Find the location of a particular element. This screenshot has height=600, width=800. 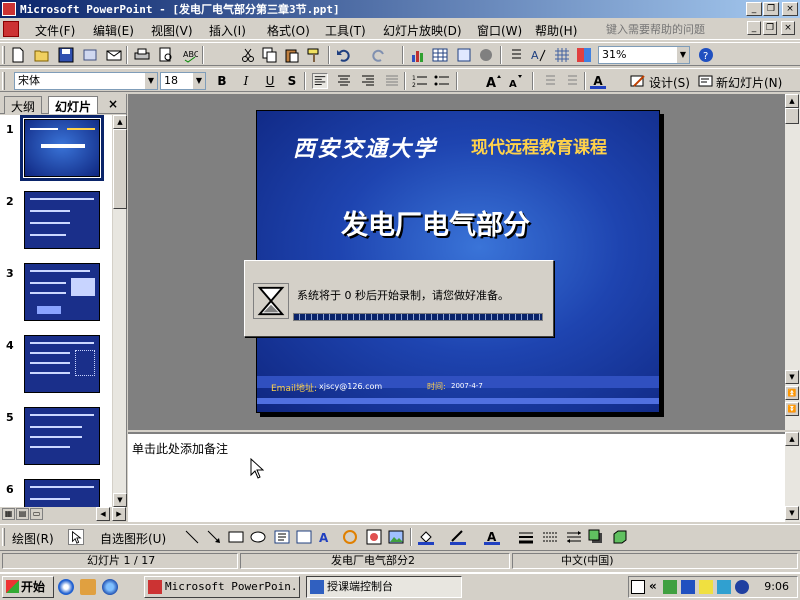

menu-window: 窗口(W) is located at coordinates (499, 30).